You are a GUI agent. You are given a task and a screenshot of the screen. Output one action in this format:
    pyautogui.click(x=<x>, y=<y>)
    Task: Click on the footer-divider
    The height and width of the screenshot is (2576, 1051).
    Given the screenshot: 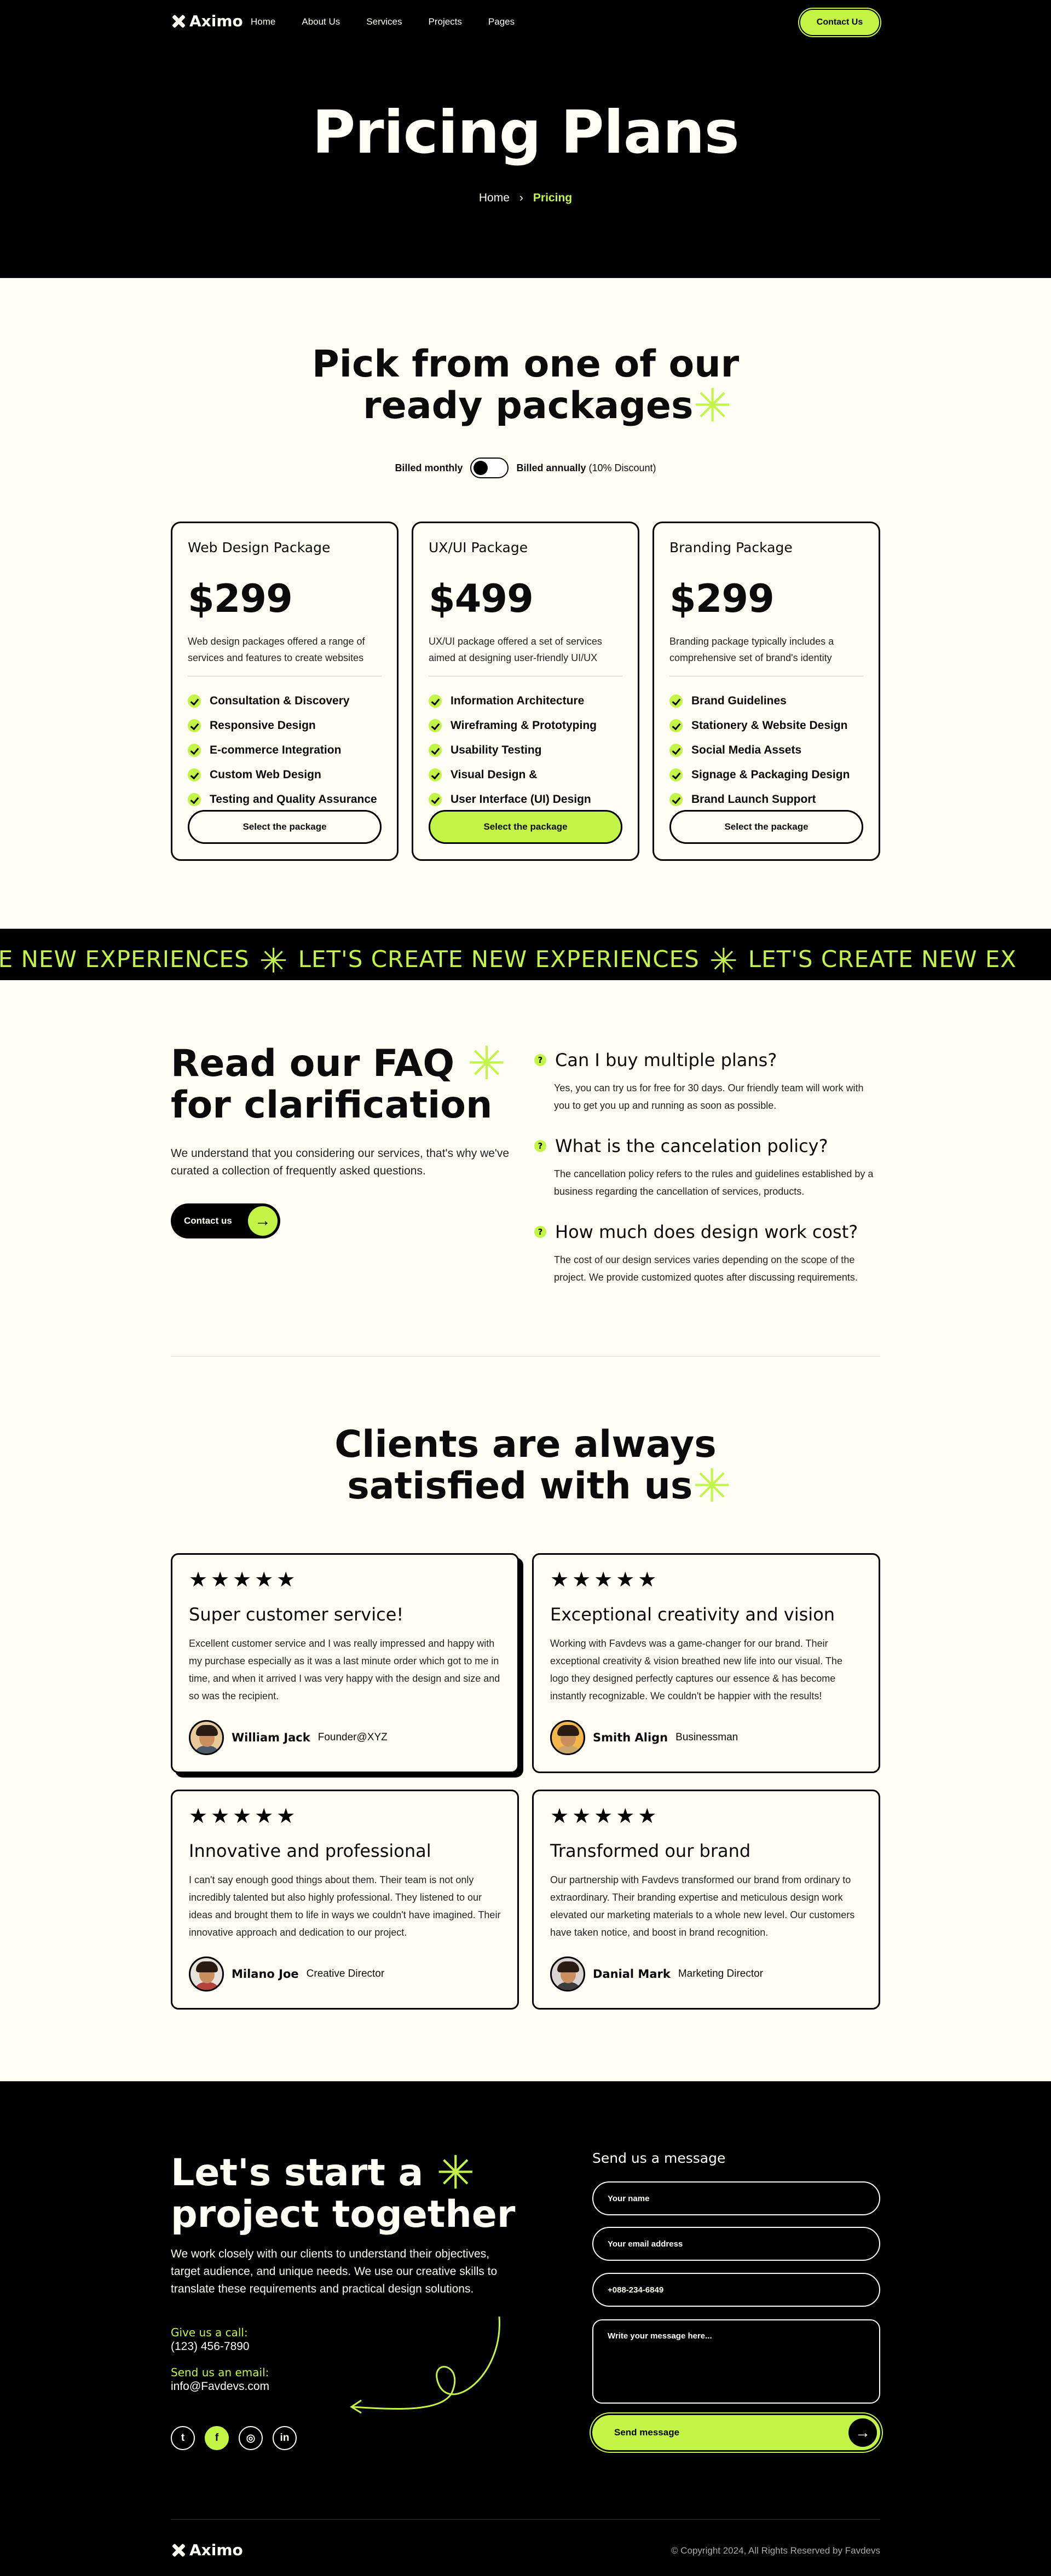 What is the action you would take?
    pyautogui.click(x=525, y=2519)
    